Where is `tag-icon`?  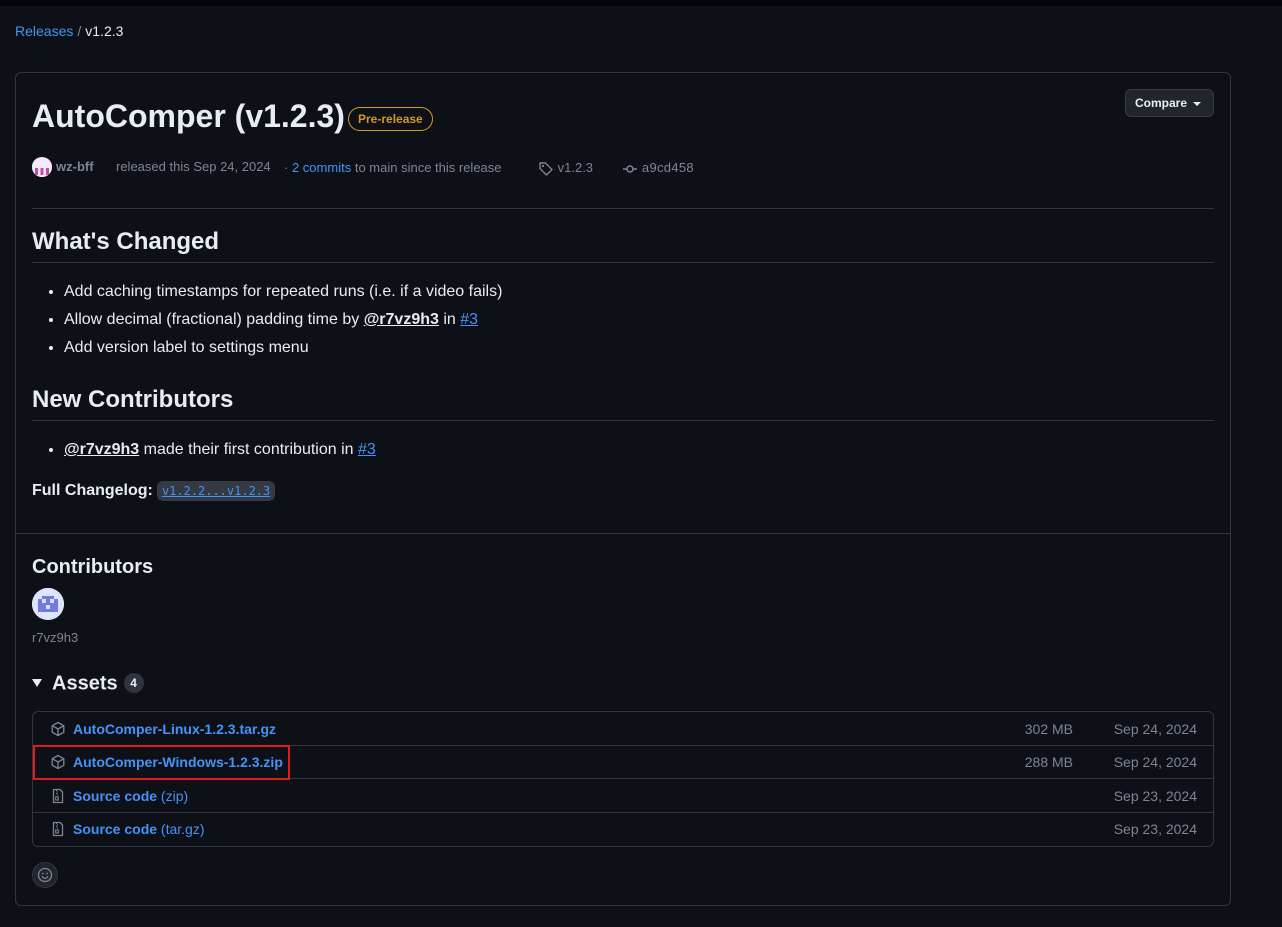 tag-icon is located at coordinates (546, 168).